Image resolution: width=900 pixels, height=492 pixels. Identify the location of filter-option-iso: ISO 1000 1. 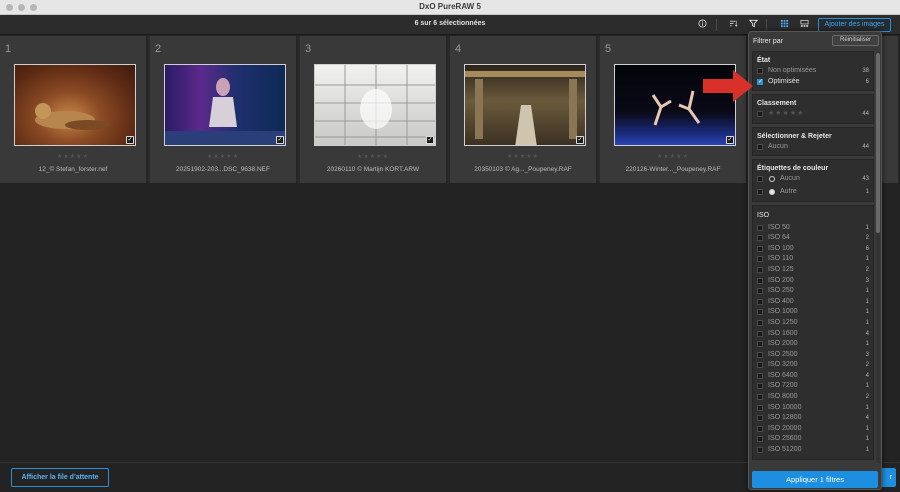
(813, 312).